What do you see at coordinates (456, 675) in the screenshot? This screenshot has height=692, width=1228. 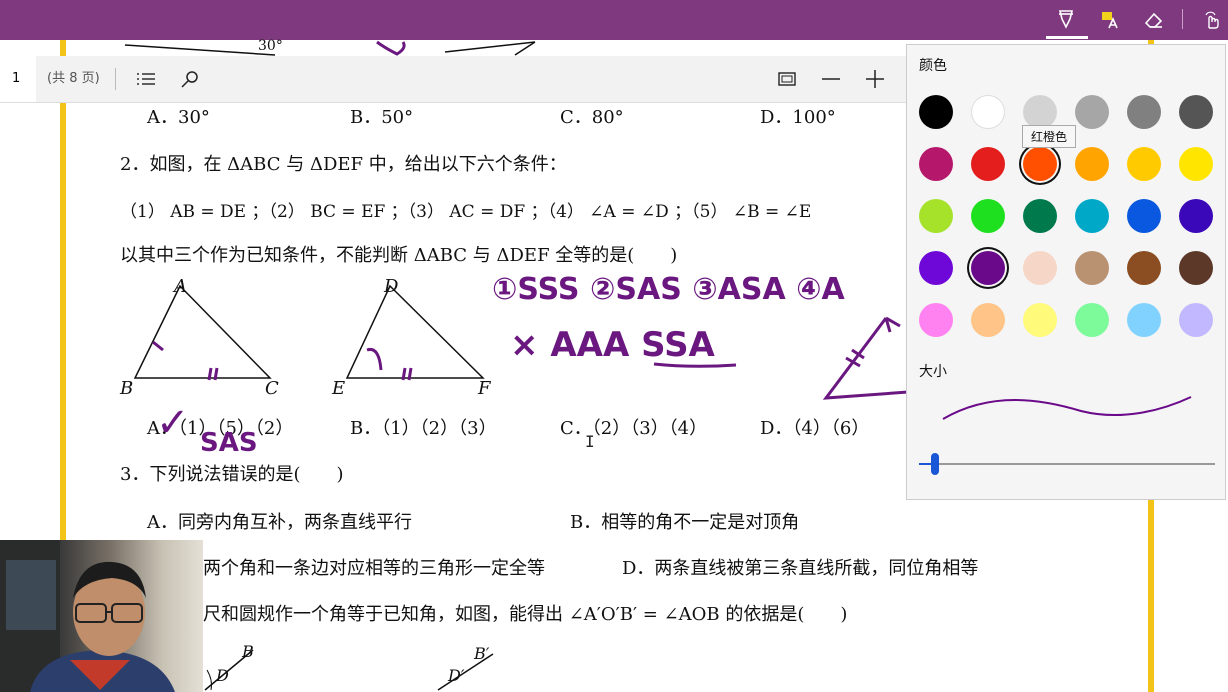 I see `fig2-label-d-prime: D′` at bounding box center [456, 675].